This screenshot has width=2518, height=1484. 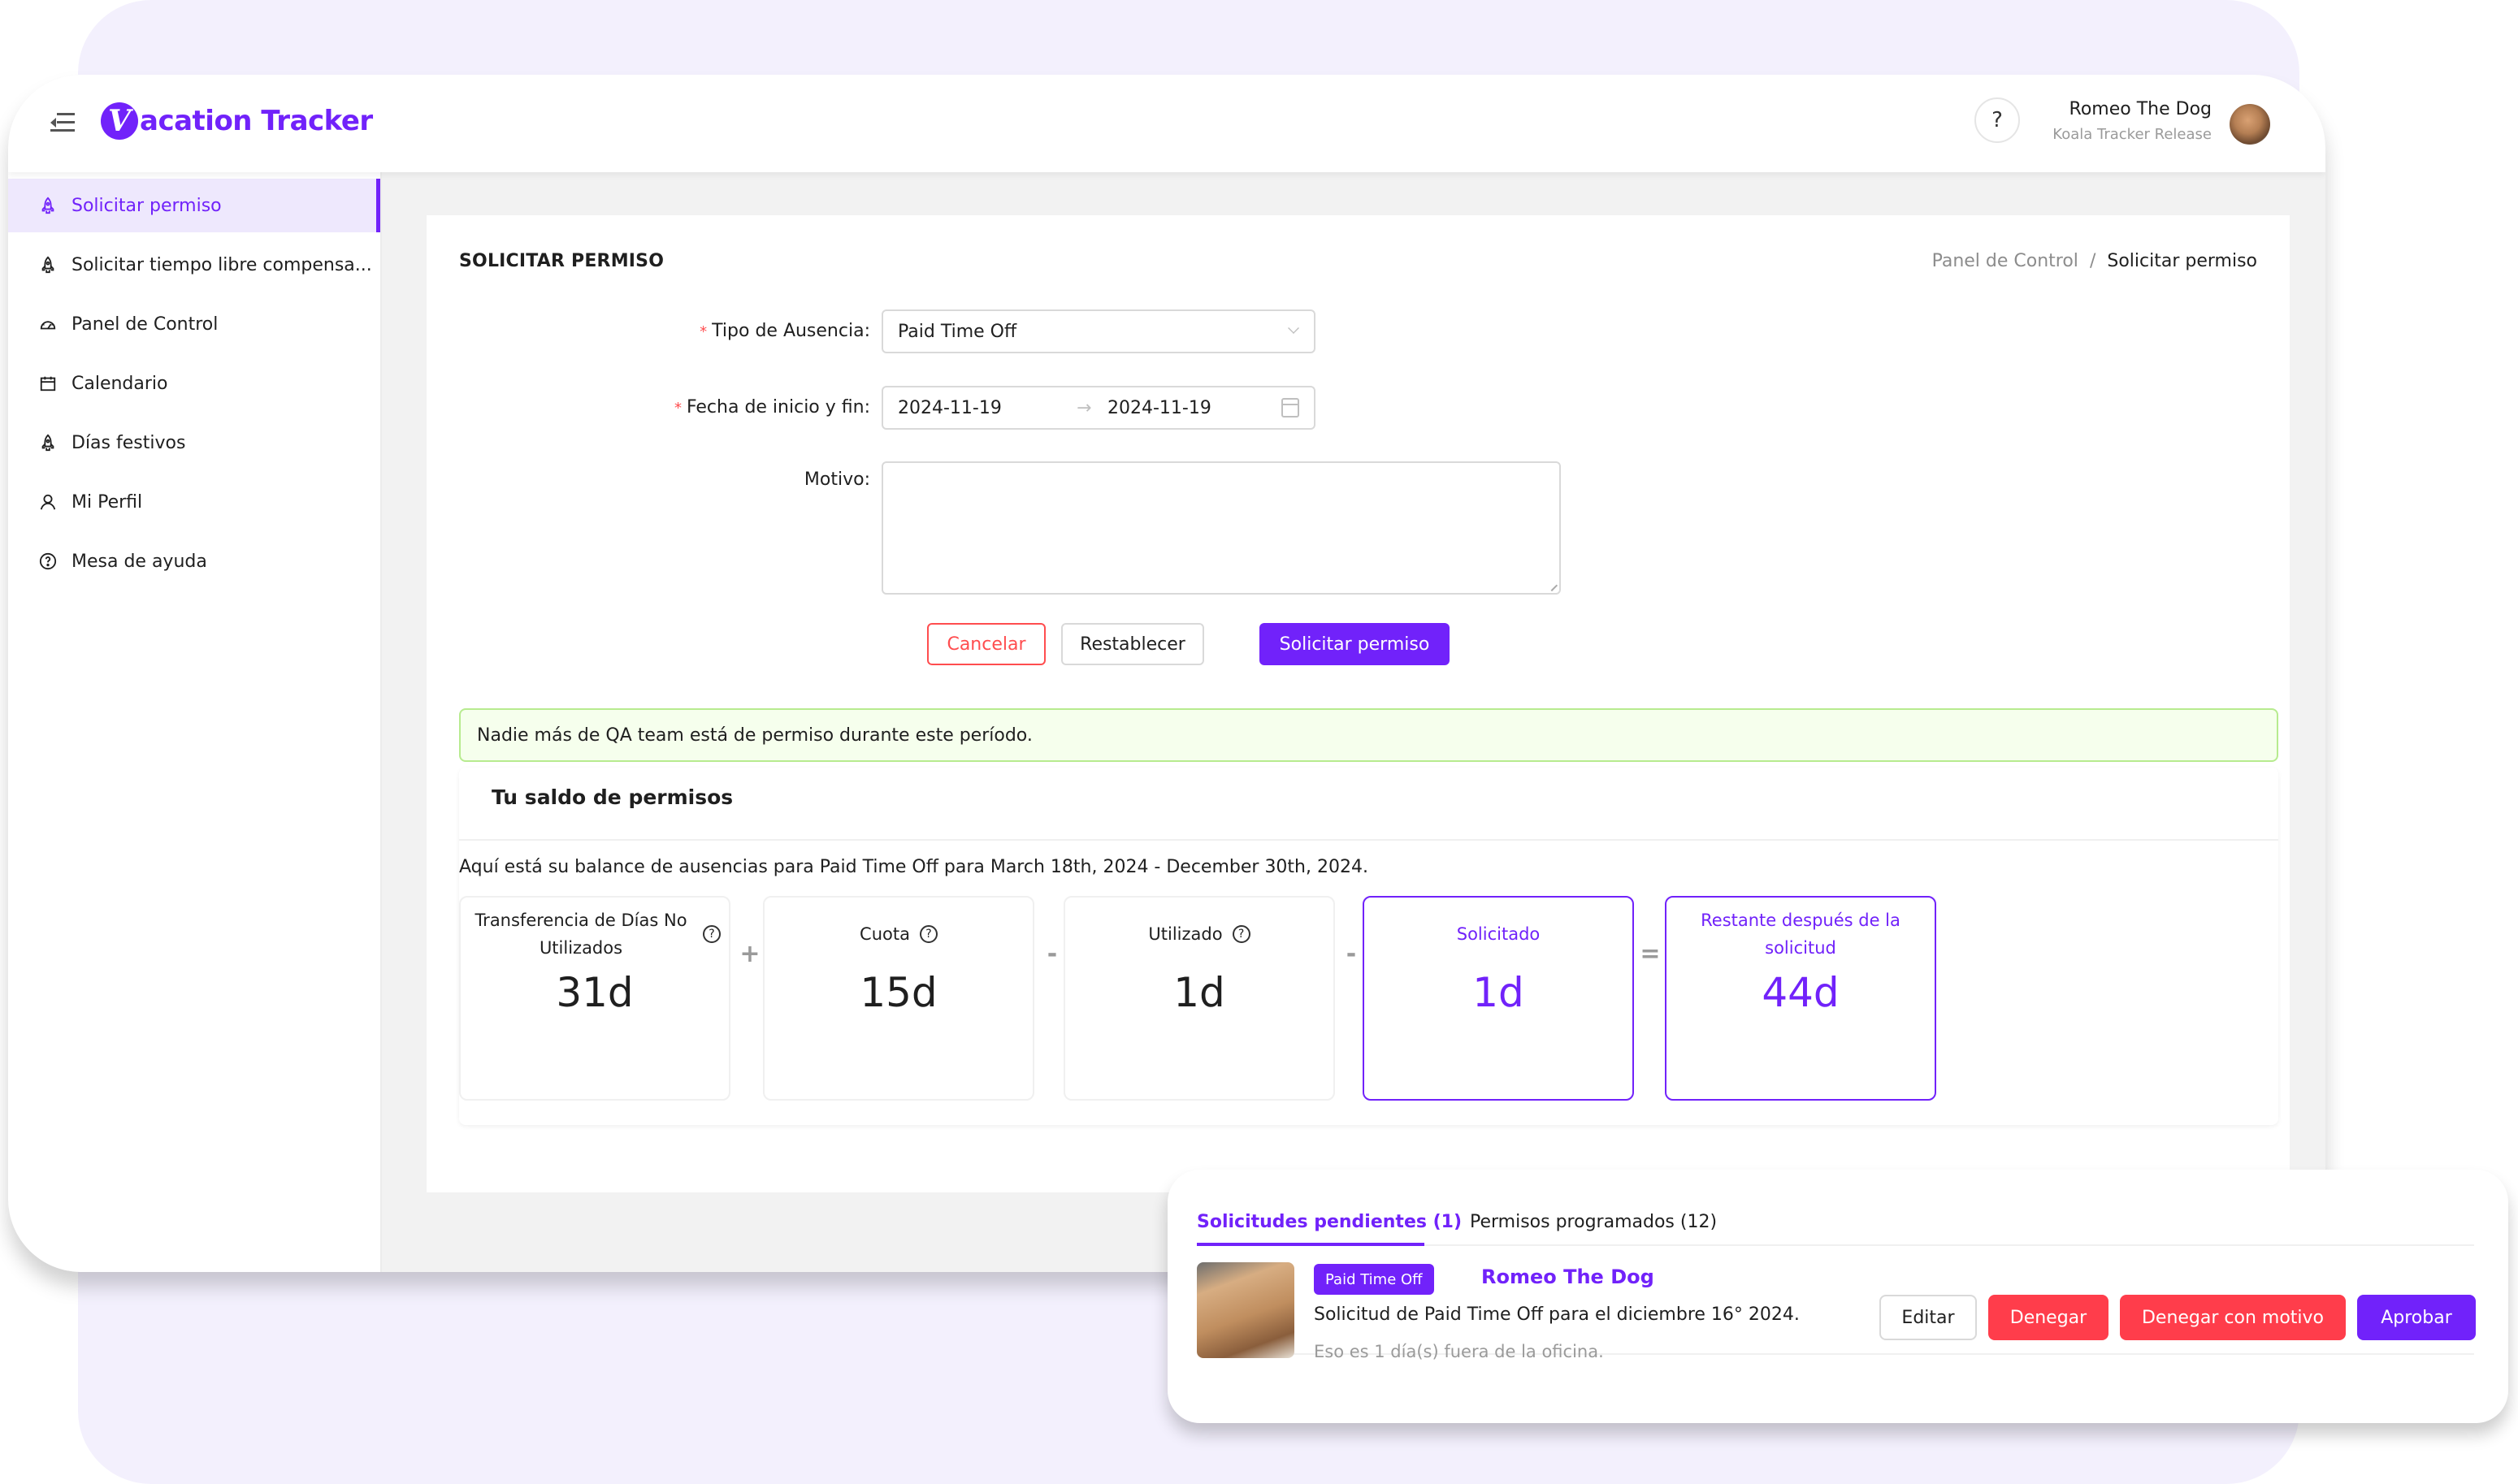 I want to click on sidebar-item-panel-de-control: Panel de Control, so click(x=194, y=324).